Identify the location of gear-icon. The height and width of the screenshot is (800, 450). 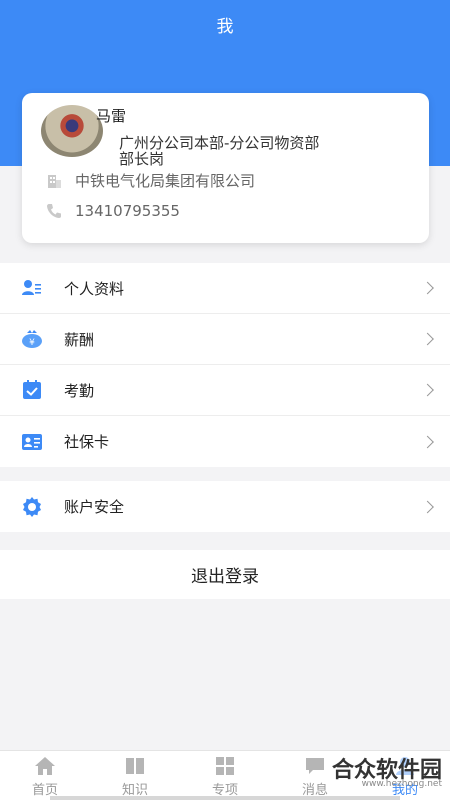
(32, 507).